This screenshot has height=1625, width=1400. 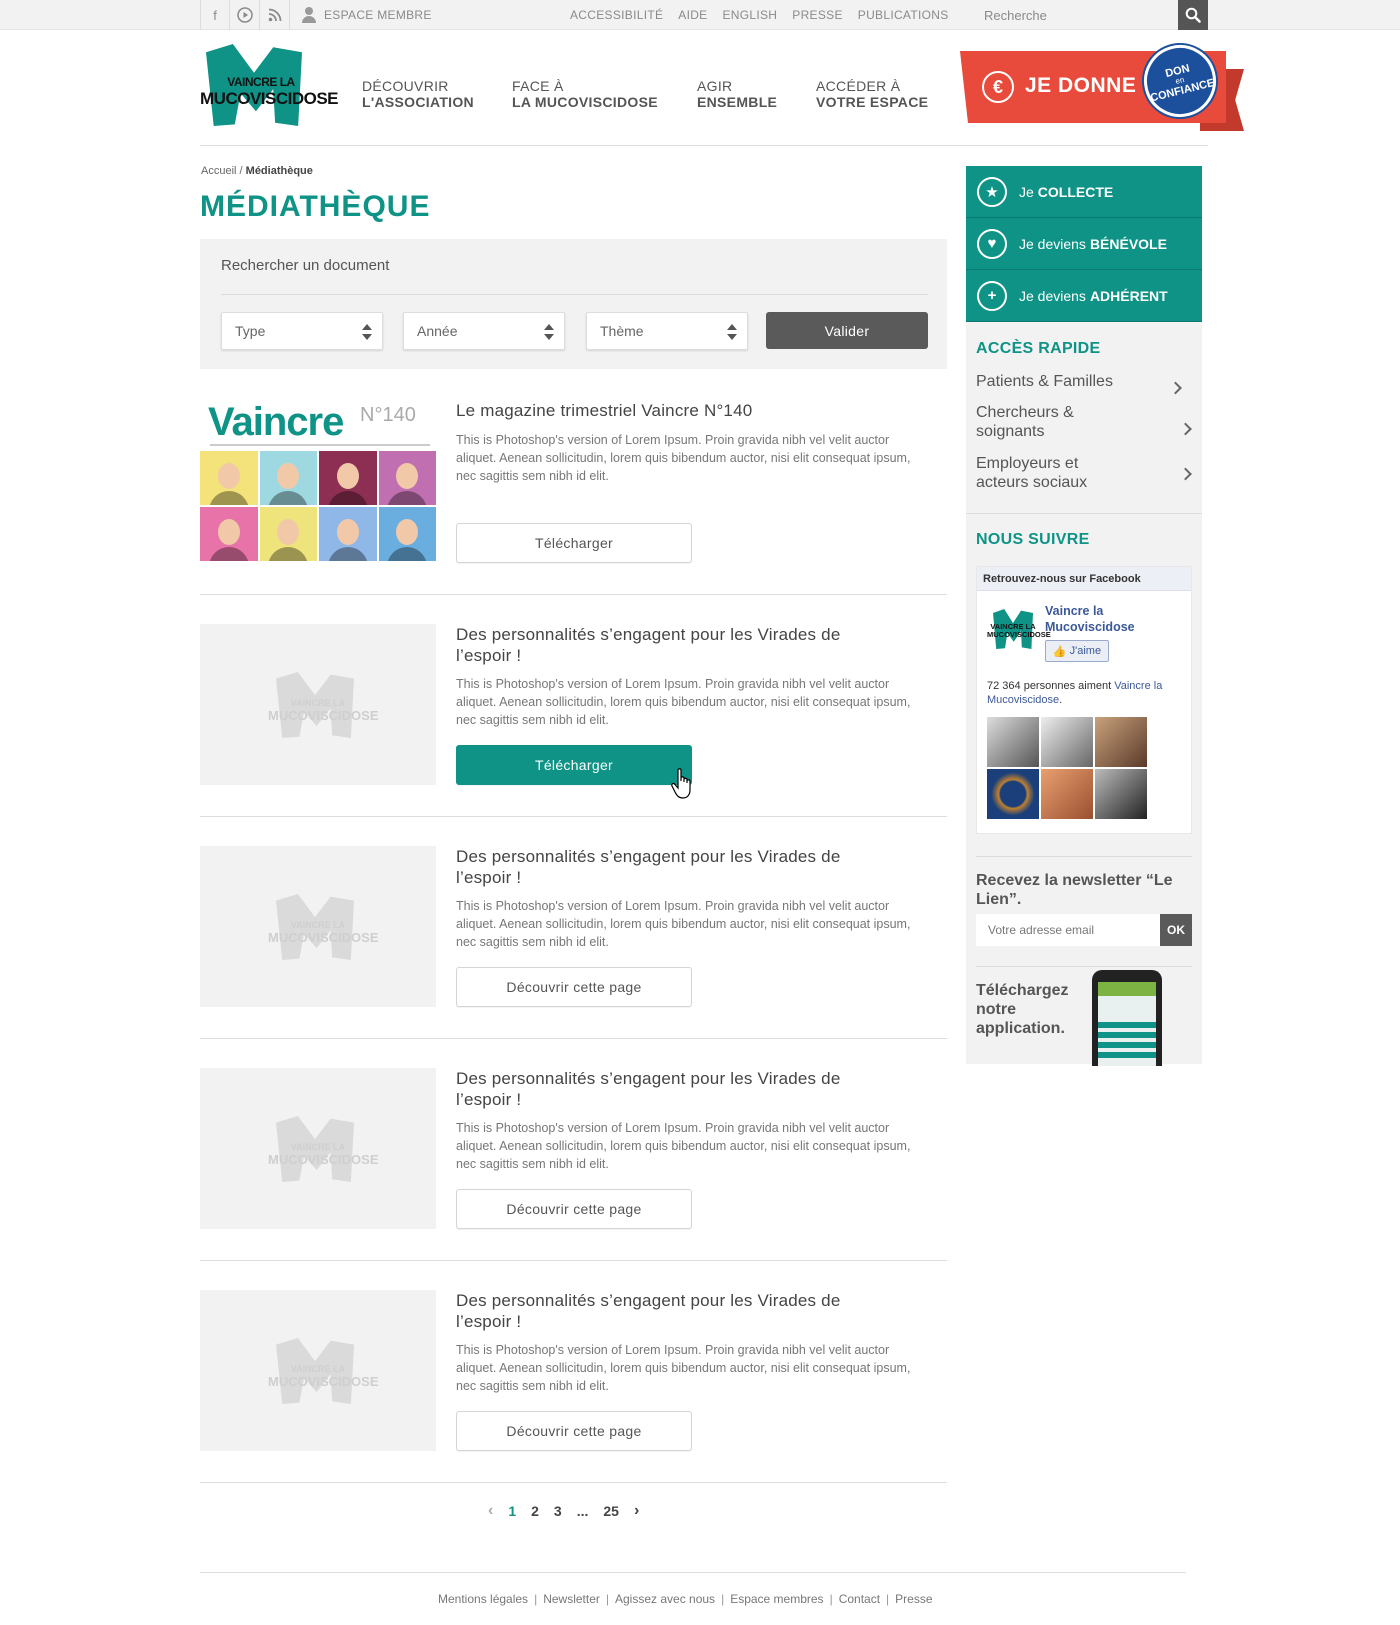 I want to click on cta-prefix: Je deviens, so click(x=1052, y=295).